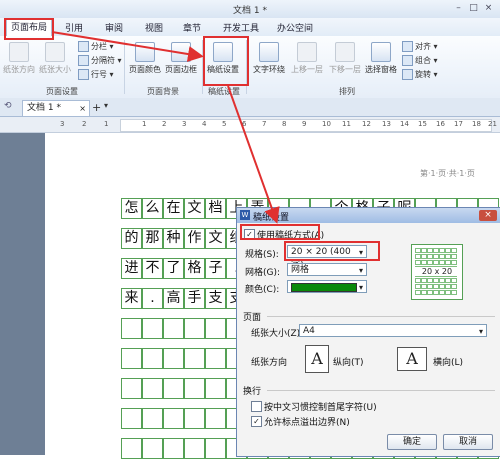 The width and height of the screenshot is (500, 459). What do you see at coordinates (145, 58) in the screenshot?
I see `page-color-button: 页面颜色` at bounding box center [145, 58].